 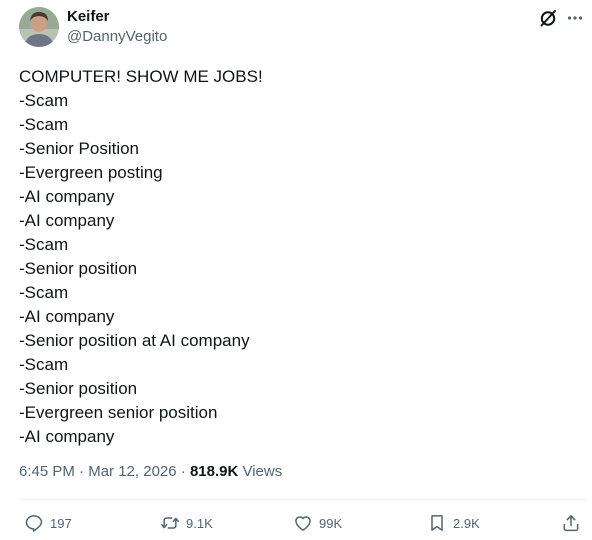 I want to click on views-count: 818.9K, so click(x=214, y=471).